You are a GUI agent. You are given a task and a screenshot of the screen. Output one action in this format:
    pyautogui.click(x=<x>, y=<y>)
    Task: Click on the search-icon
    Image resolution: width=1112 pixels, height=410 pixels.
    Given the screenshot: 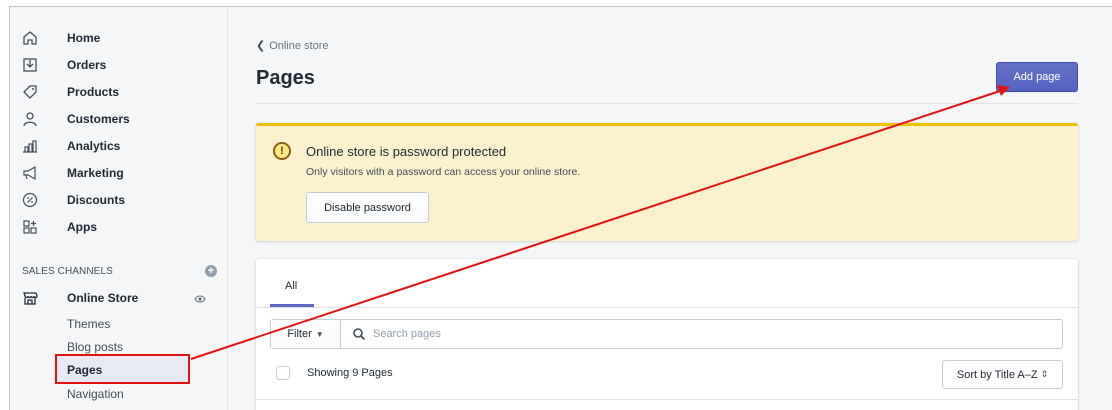 What is the action you would take?
    pyautogui.click(x=359, y=334)
    